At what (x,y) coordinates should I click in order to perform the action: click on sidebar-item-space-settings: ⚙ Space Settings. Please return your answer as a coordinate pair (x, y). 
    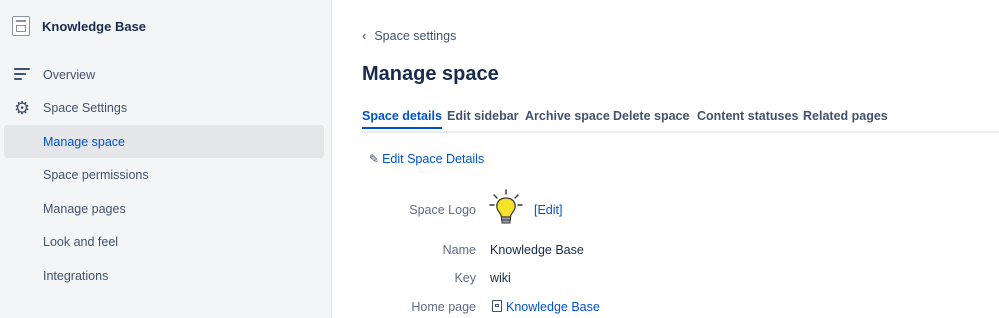
    Looking at the image, I should click on (164, 107).